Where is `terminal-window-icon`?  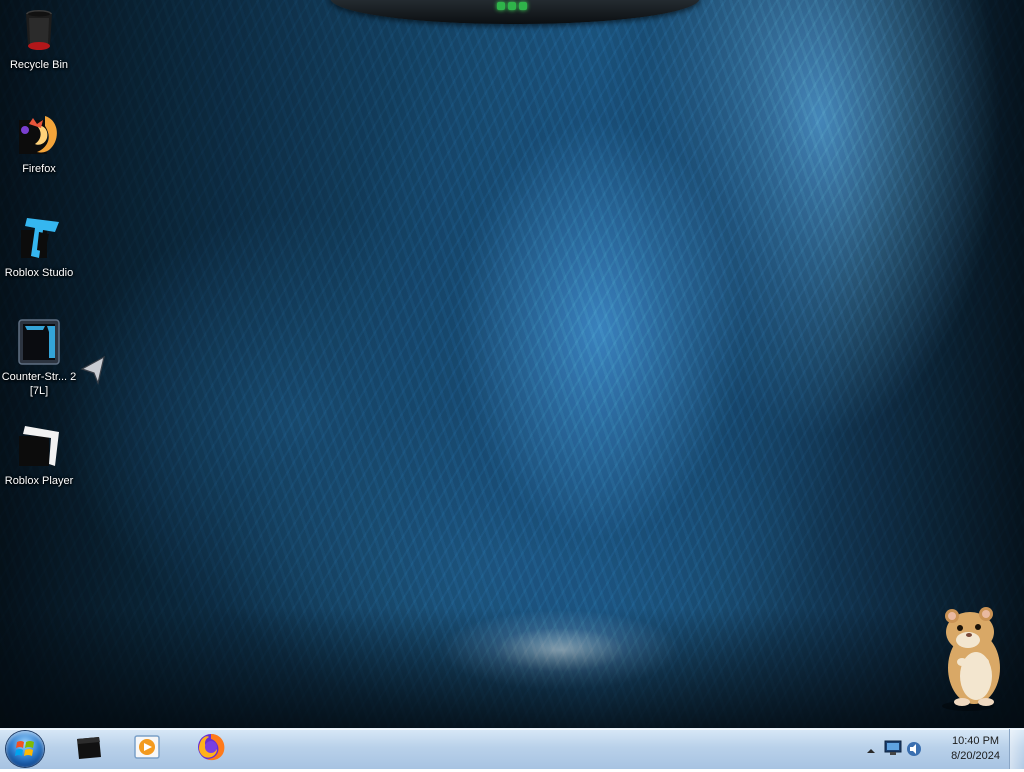 terminal-window-icon is located at coordinates (89, 749).